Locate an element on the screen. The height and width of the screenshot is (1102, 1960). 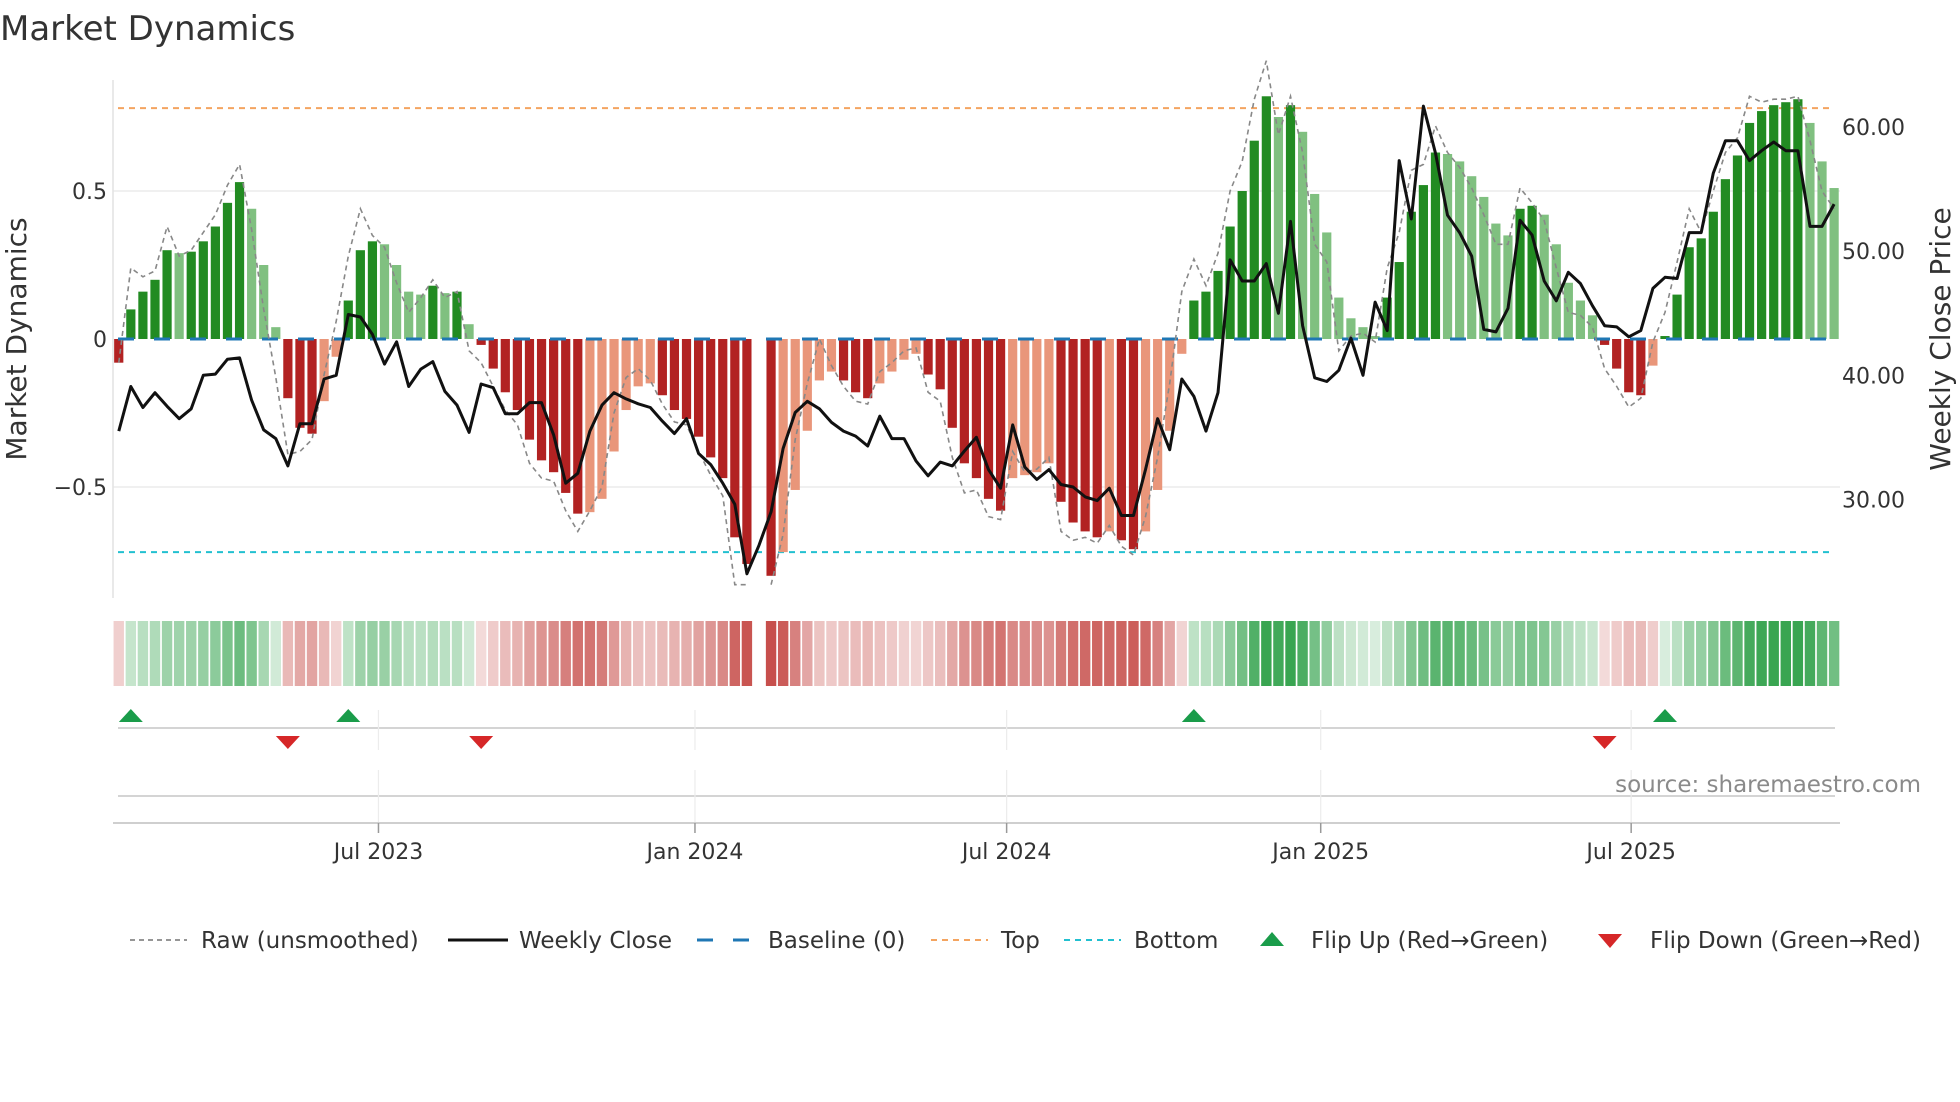
y-tick-label-left: −0.5 is located at coordinates (80, 488).